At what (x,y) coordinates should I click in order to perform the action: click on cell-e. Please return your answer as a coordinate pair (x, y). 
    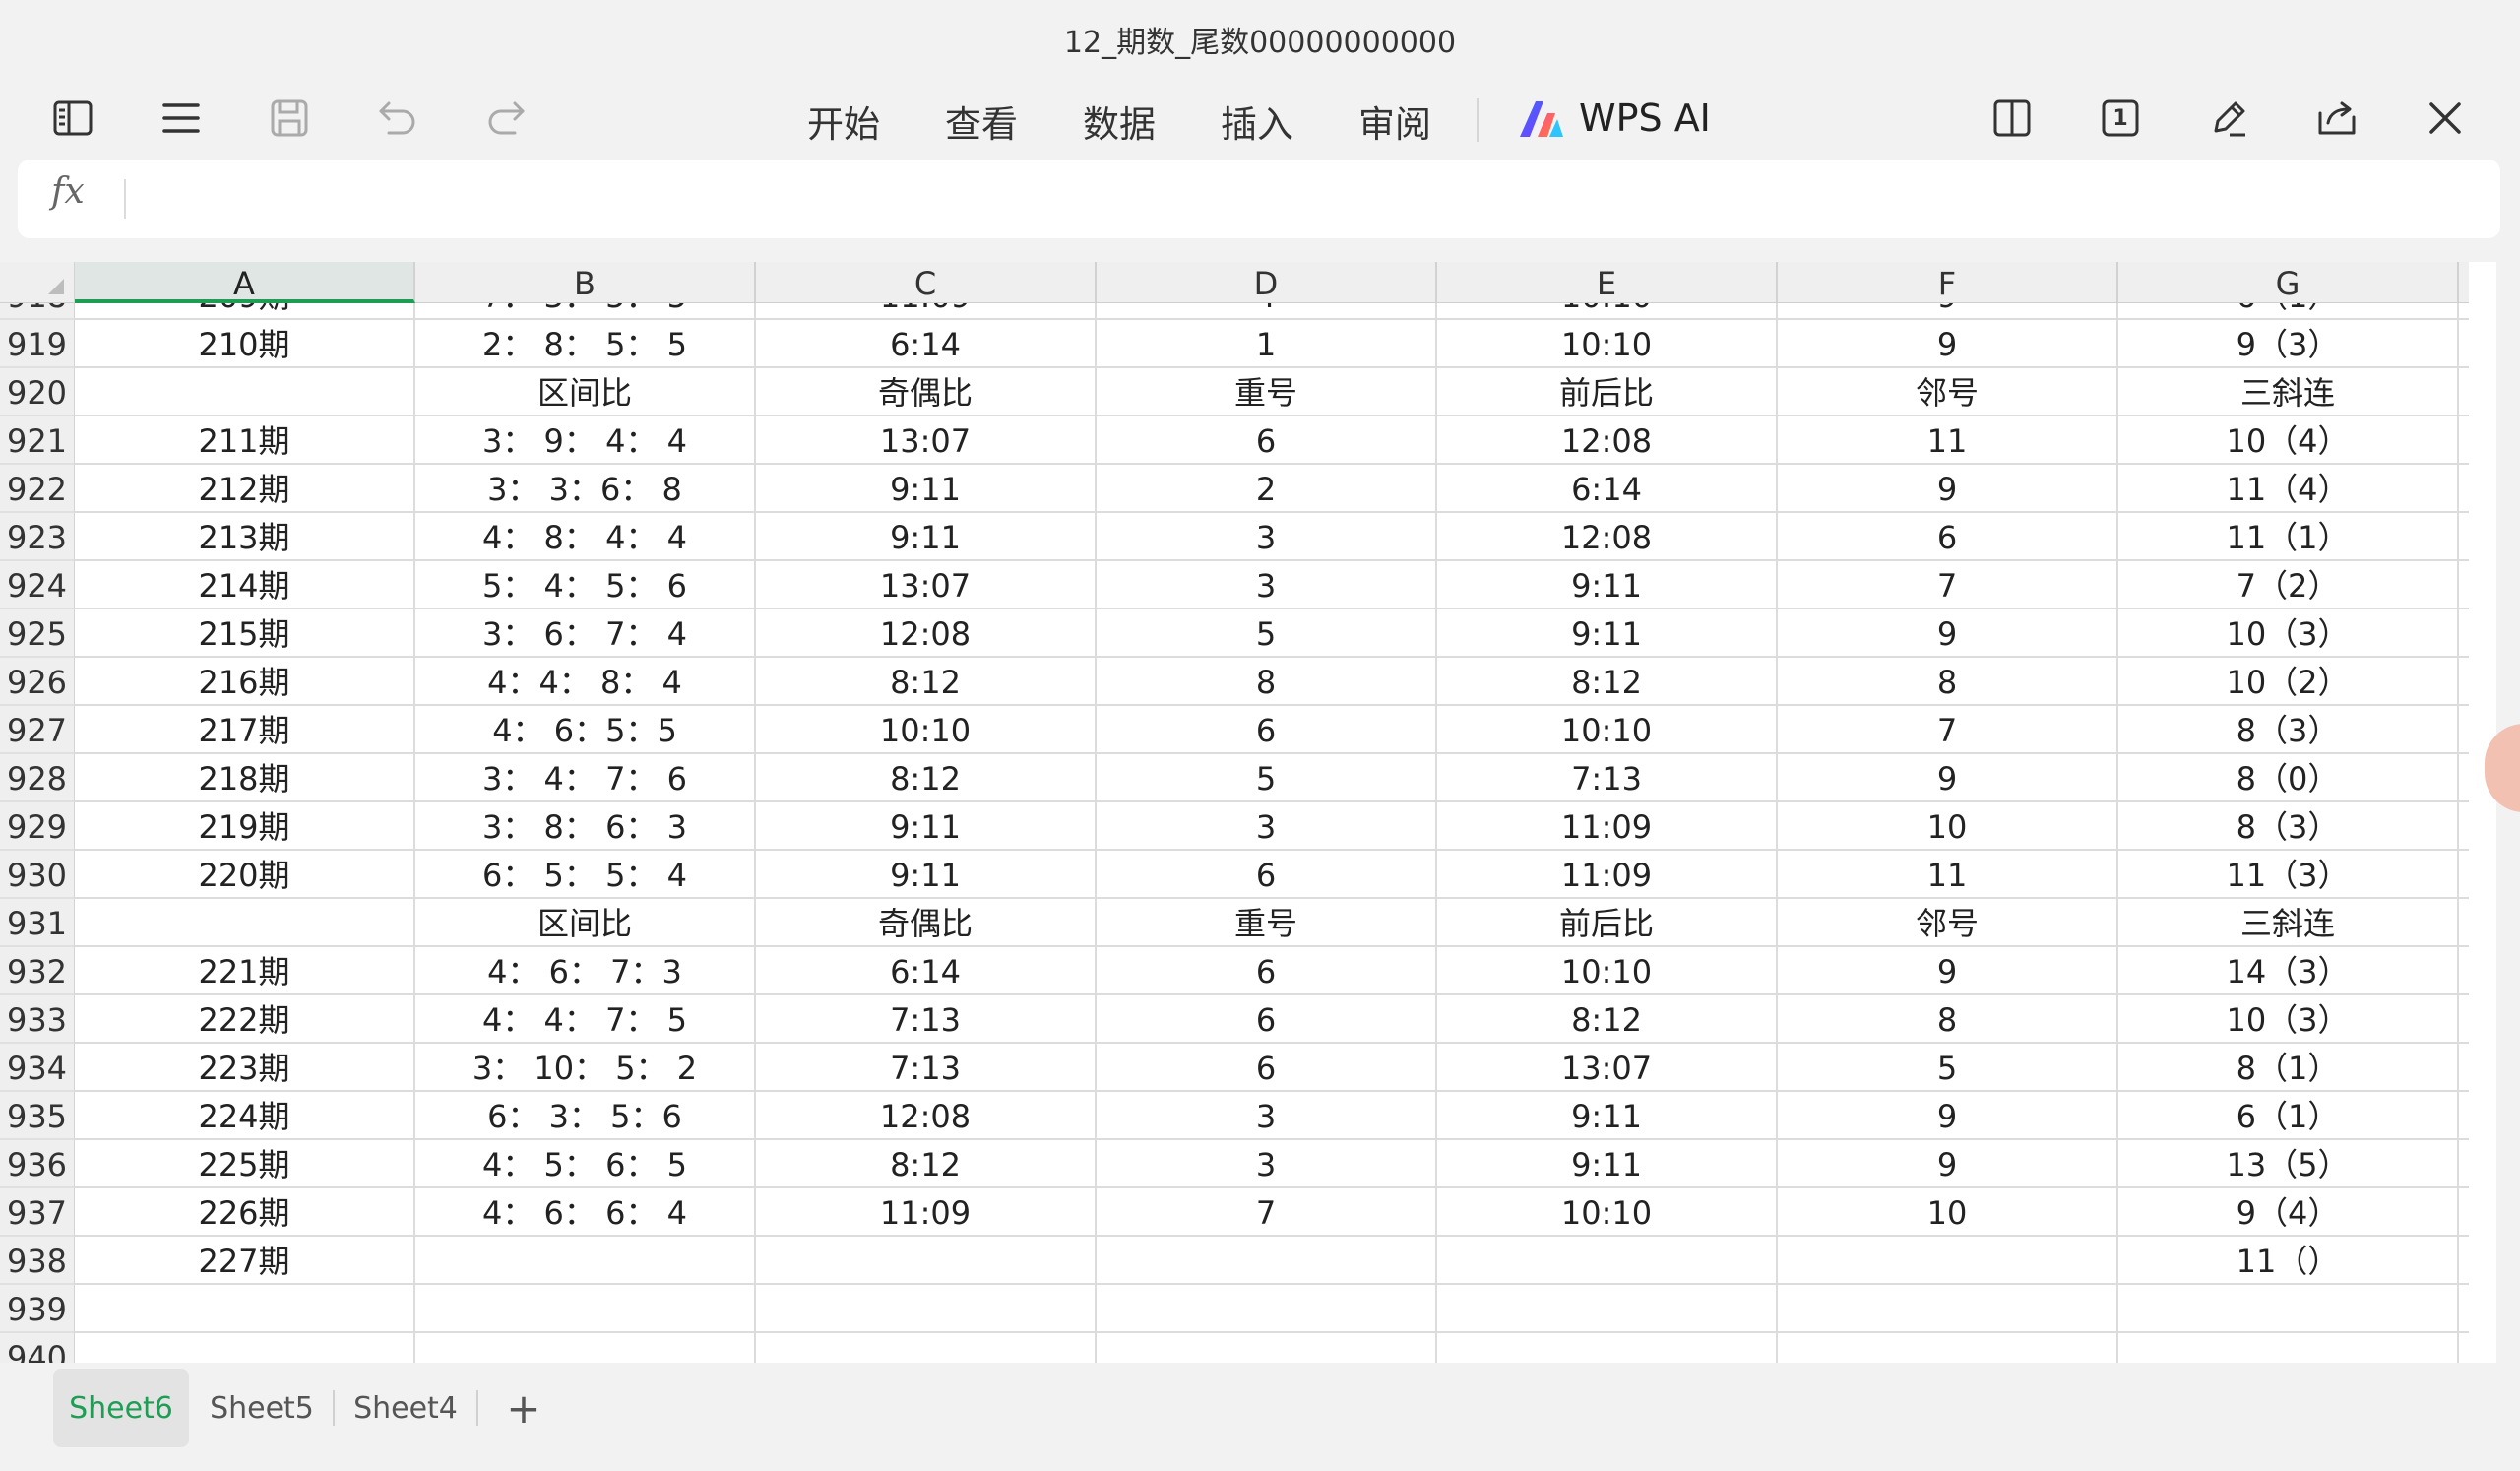
    Looking at the image, I should click on (1607, 1309).